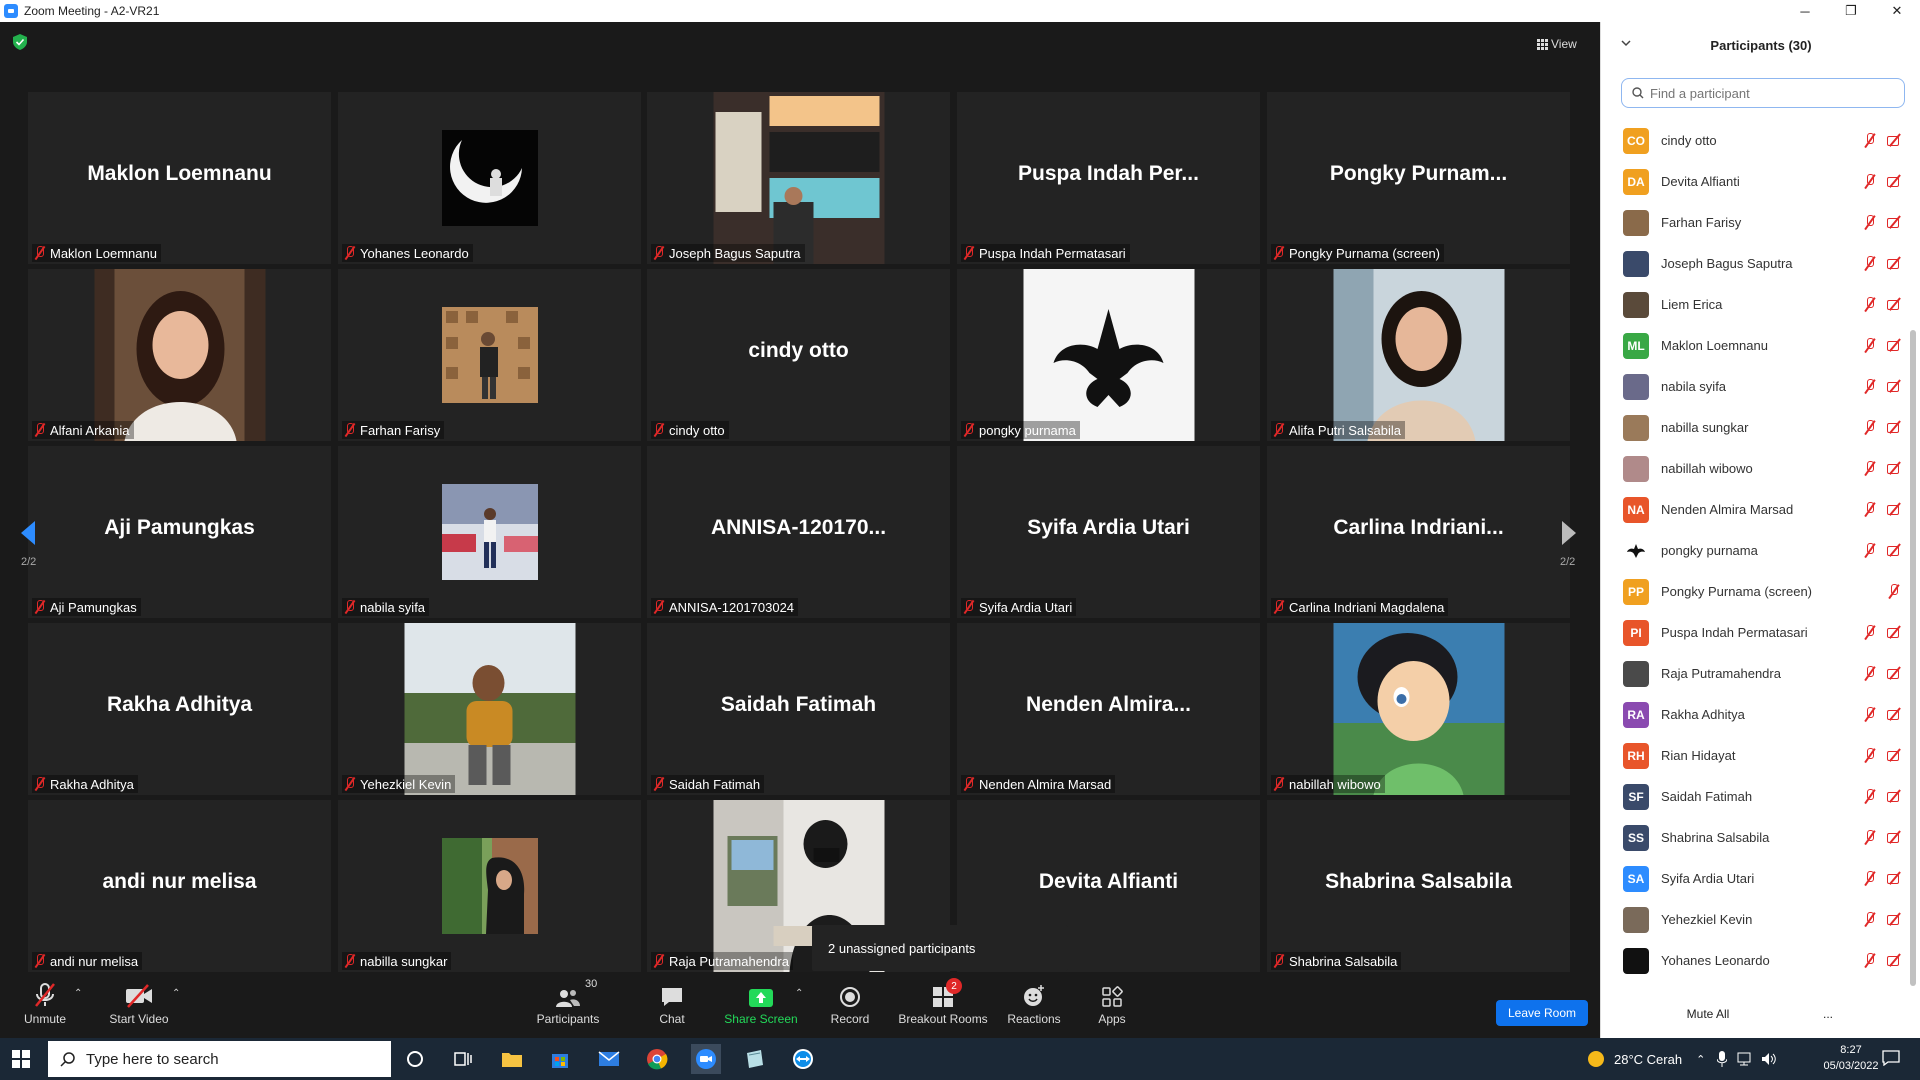 Image resolution: width=1920 pixels, height=1080 pixels. What do you see at coordinates (1753, 509) in the screenshot?
I see `participant-row: NA Nenden Almira Marsad` at bounding box center [1753, 509].